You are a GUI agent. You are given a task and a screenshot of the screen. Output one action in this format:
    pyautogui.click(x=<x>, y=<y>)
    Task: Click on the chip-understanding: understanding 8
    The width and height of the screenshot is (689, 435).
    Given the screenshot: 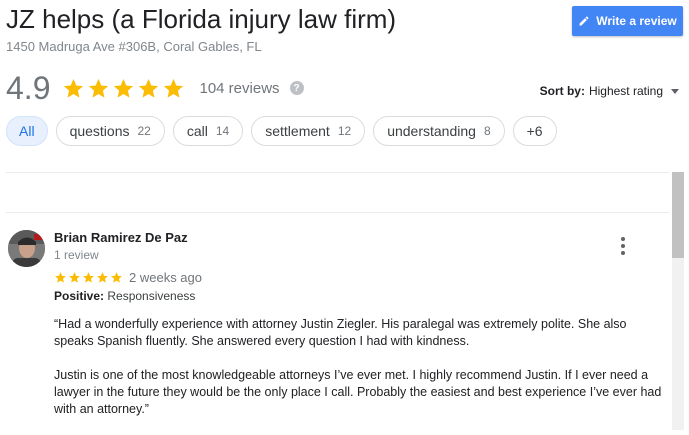 What is the action you would take?
    pyautogui.click(x=439, y=131)
    